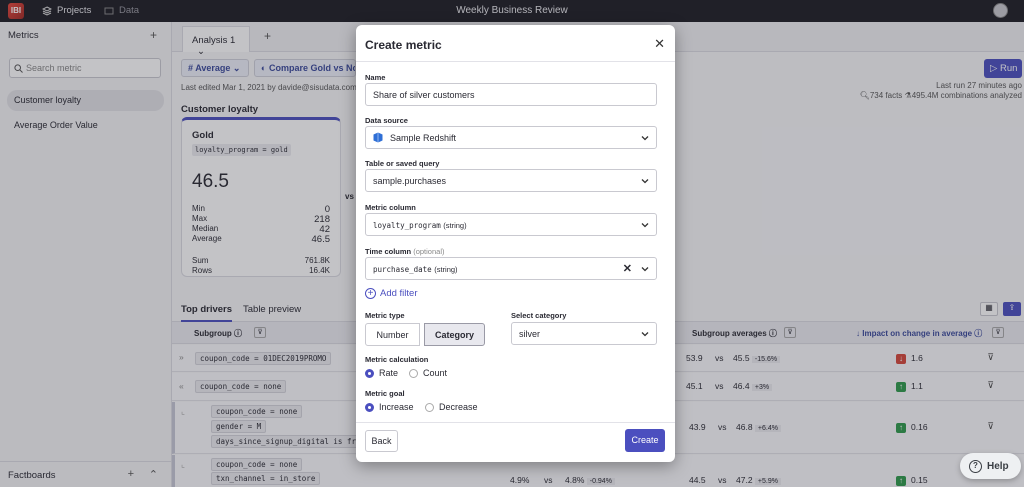 The image size is (1024, 487). Describe the element at coordinates (511, 137) in the screenshot. I see `data-source-select: Sample Redshift` at that location.